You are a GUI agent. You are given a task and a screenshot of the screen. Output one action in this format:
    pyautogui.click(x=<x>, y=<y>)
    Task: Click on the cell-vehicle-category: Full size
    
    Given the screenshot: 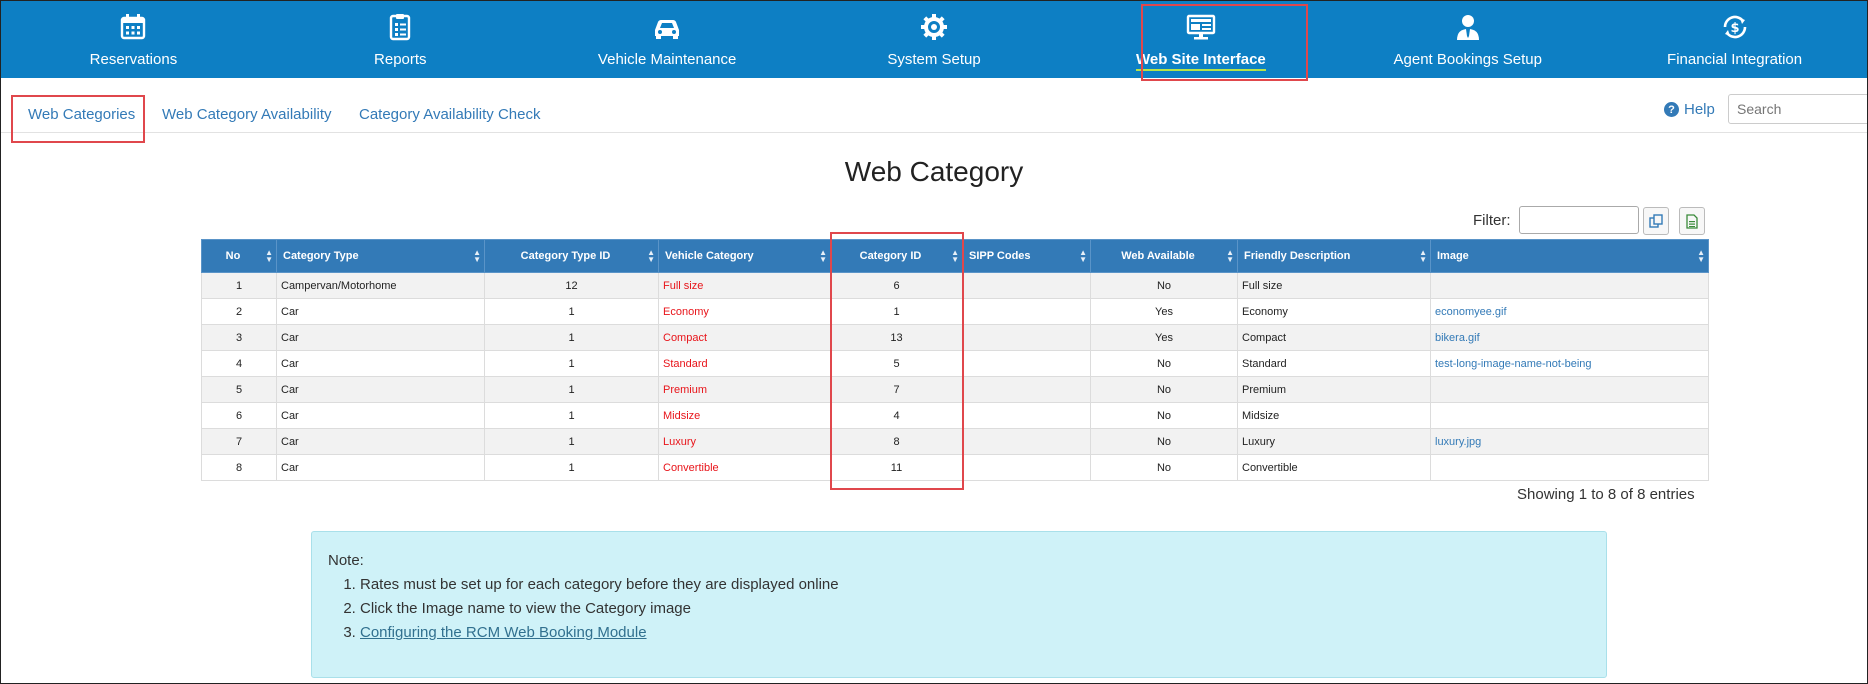 What is the action you would take?
    pyautogui.click(x=744, y=285)
    